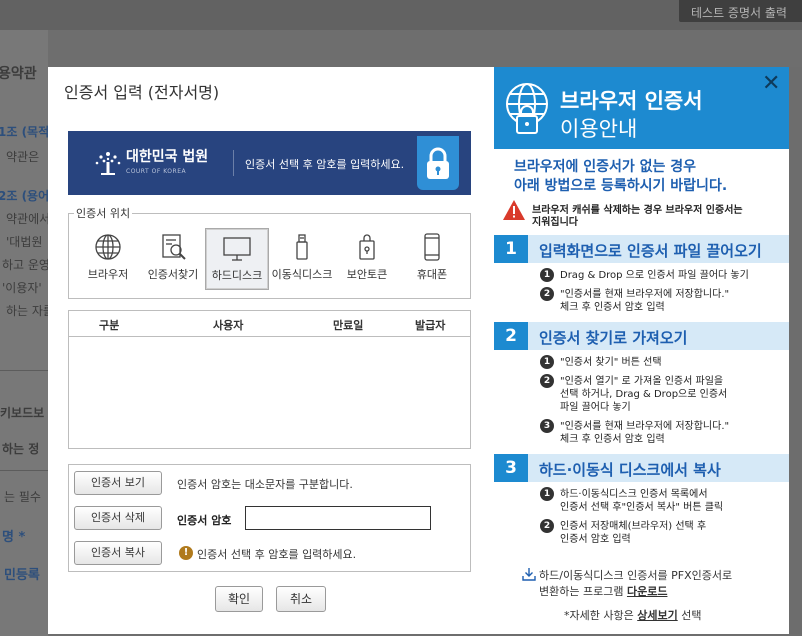 This screenshot has height=636, width=802. What do you see at coordinates (186, 553) in the screenshot?
I see `exclamation-icon: !` at bounding box center [186, 553].